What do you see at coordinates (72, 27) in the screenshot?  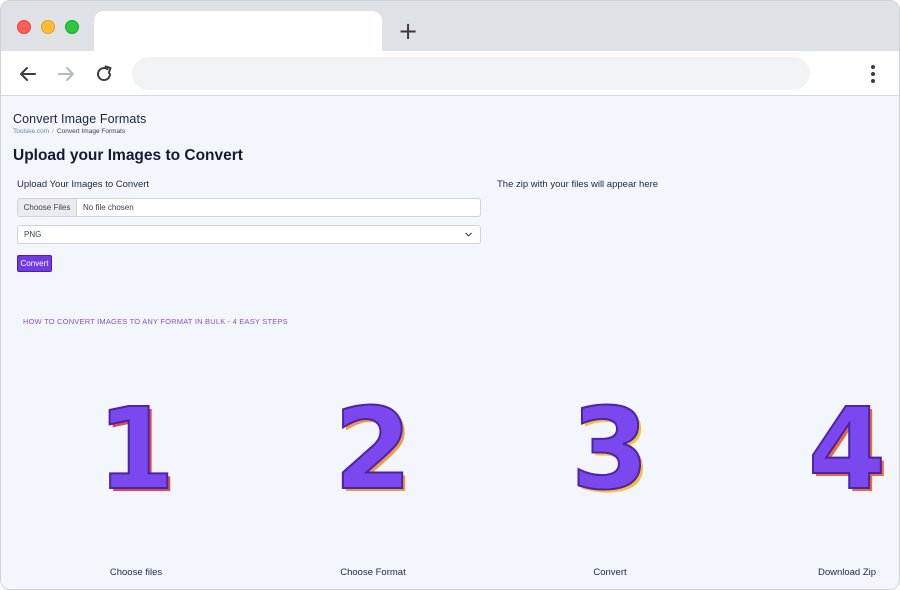 I see `maximize-window-icon` at bounding box center [72, 27].